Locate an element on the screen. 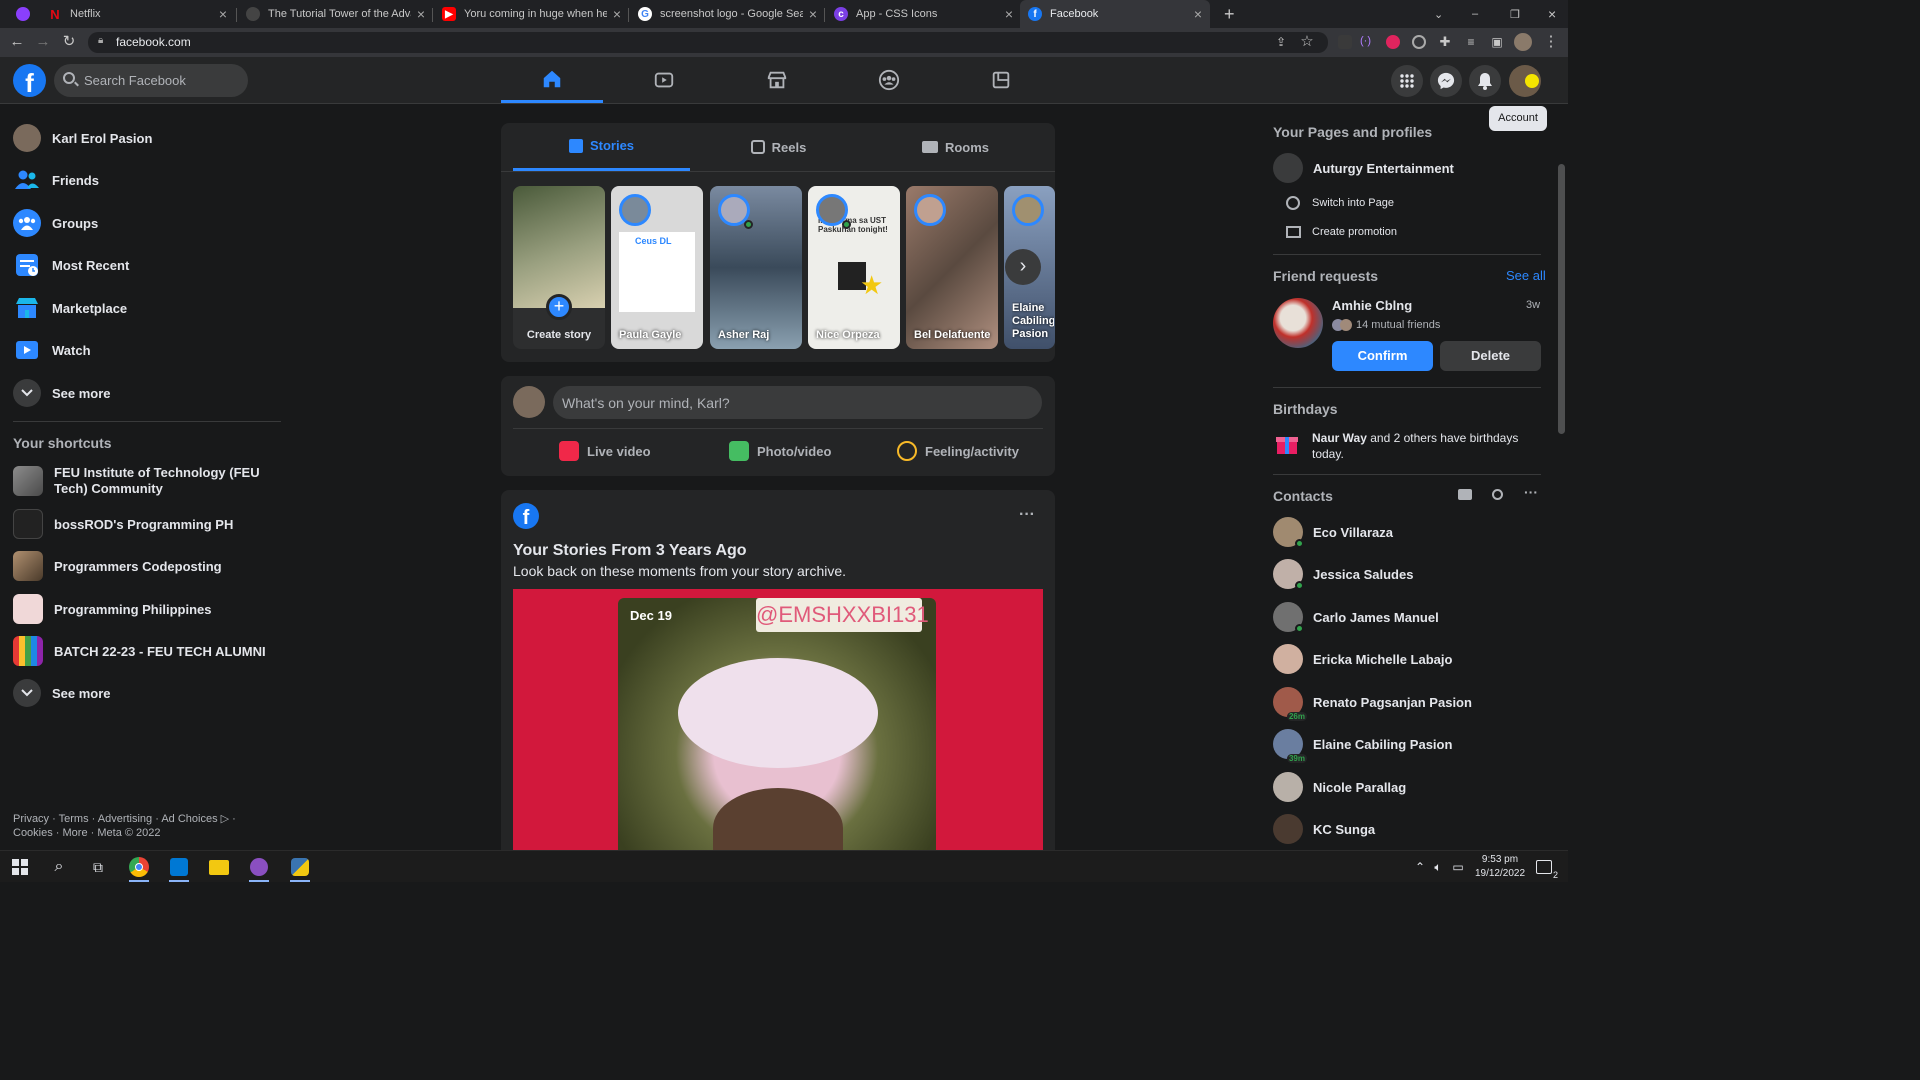 The width and height of the screenshot is (1920, 1080). contact-item: 39m Elaine Cabiling Pasion is located at coordinates (1362, 745).